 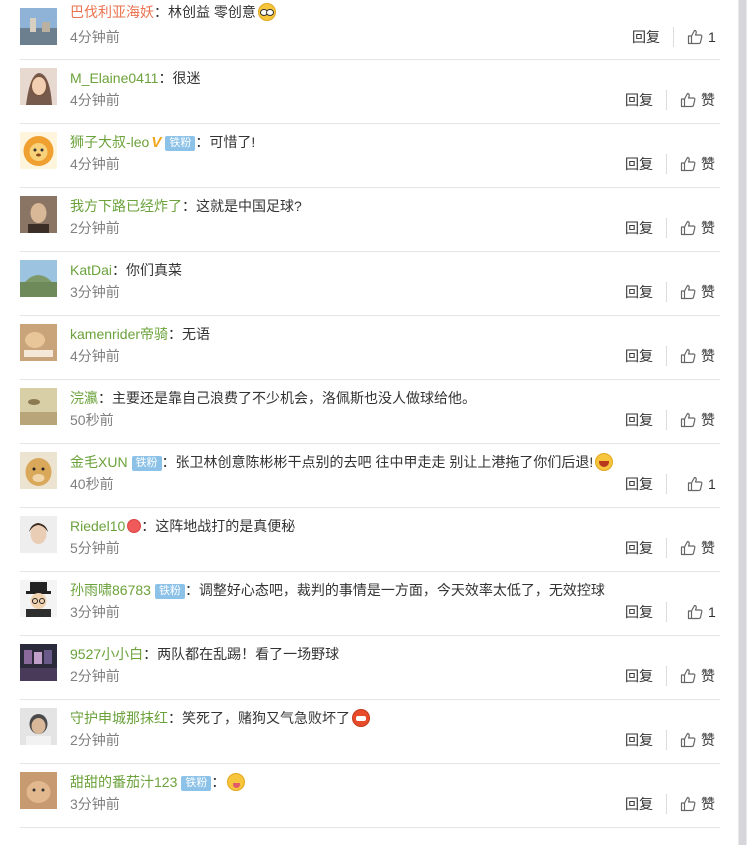 What do you see at coordinates (112, 12) in the screenshot?
I see `username-link: 巴伐利亚海妖` at bounding box center [112, 12].